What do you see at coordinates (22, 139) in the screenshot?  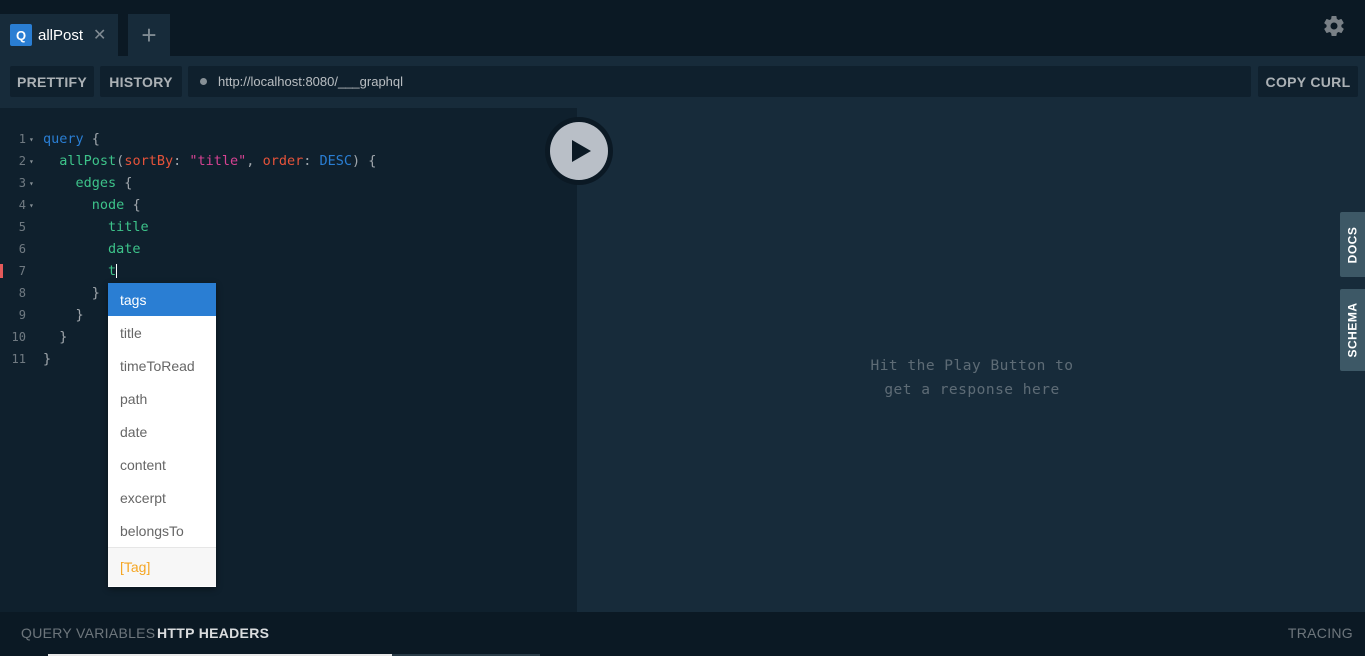 I see `line-number: 1` at bounding box center [22, 139].